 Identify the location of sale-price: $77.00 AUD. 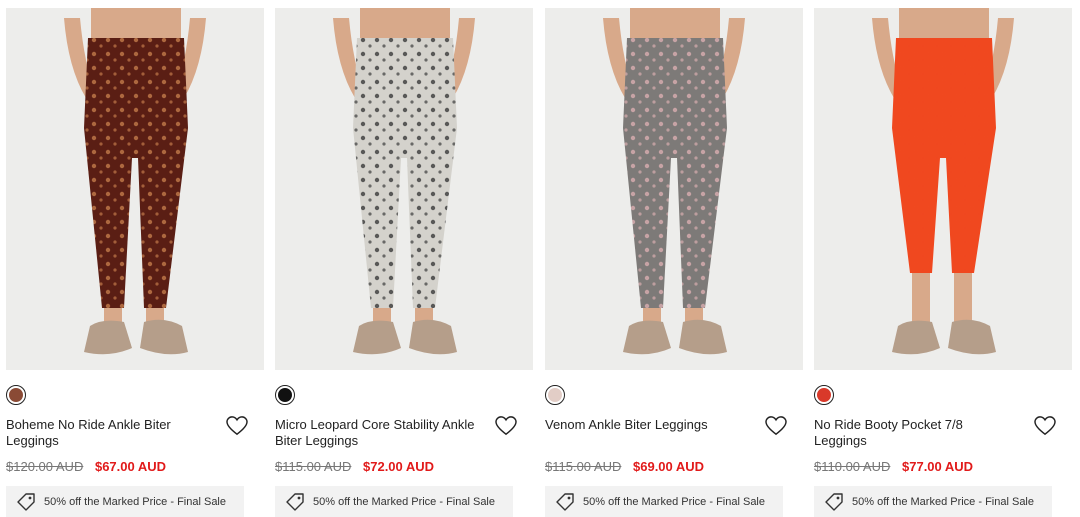
(938, 466).